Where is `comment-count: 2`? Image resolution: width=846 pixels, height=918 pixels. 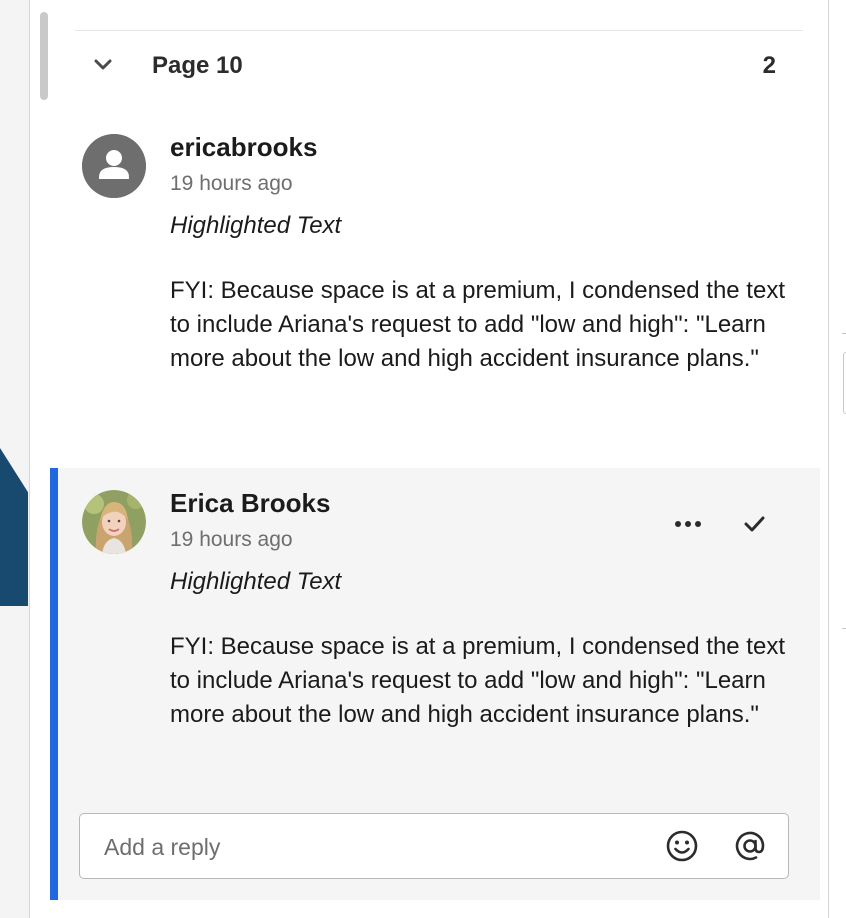
comment-count: 2 is located at coordinates (769, 65).